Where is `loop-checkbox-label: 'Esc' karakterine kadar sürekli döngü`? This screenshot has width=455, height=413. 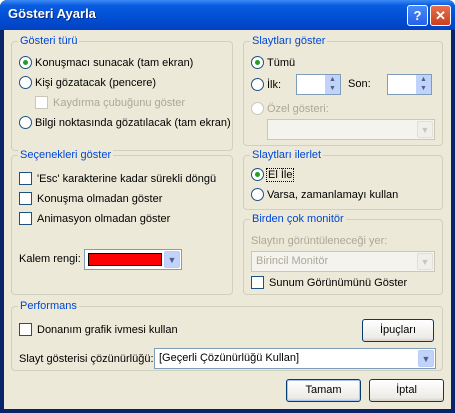
loop-checkbox-label: 'Esc' karakterine kadar sürekli döngü is located at coordinates (127, 178).